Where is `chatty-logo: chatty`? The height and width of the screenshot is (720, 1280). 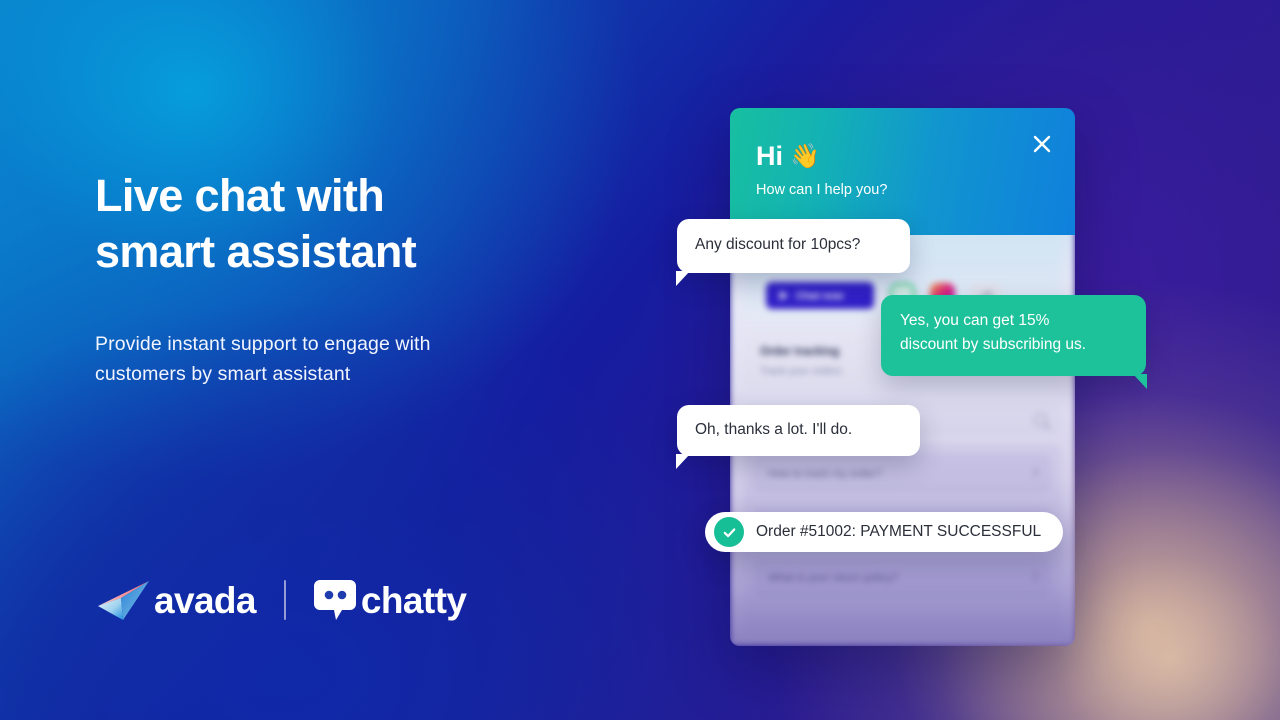 chatty-logo: chatty is located at coordinates (389, 600).